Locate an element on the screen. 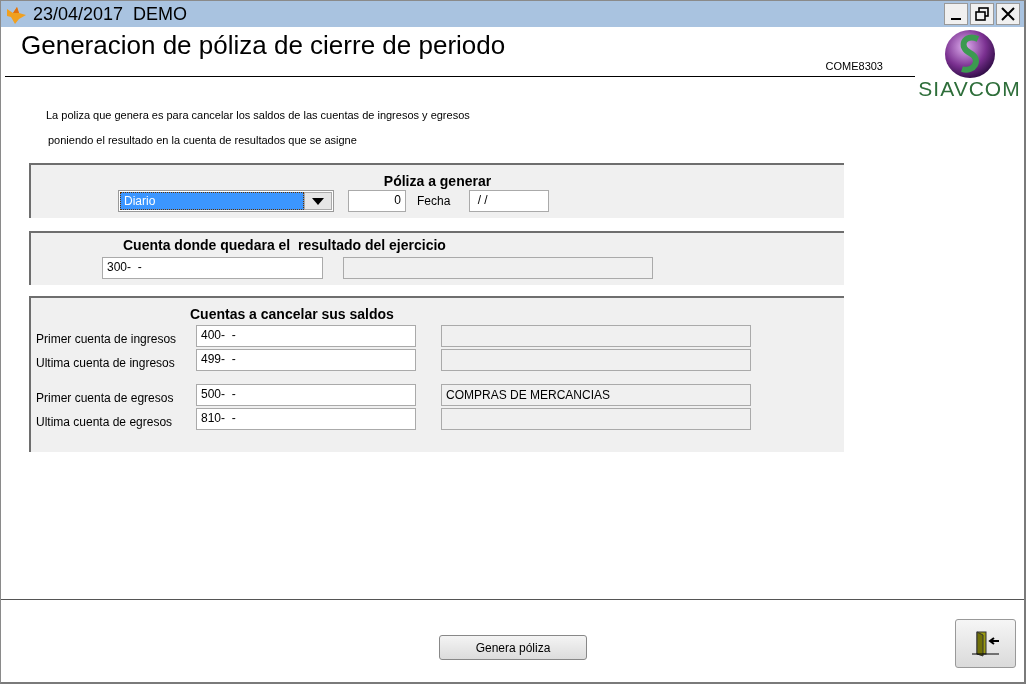  account-field: 300- - is located at coordinates (212, 268).